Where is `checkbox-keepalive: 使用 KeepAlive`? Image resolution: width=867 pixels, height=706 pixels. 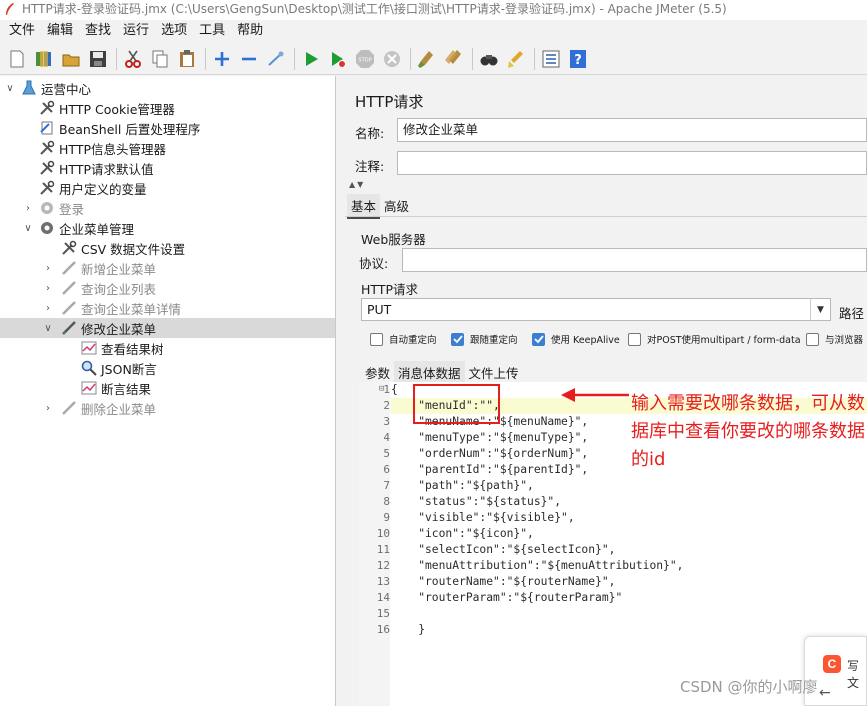
checkbox-keepalive: 使用 KeepAlive is located at coordinates (576, 339).